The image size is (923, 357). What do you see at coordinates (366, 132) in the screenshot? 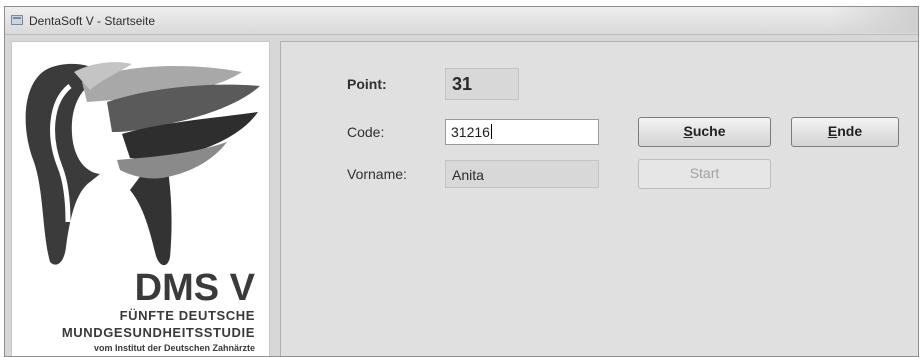
I see `code-label: Code:` at bounding box center [366, 132].